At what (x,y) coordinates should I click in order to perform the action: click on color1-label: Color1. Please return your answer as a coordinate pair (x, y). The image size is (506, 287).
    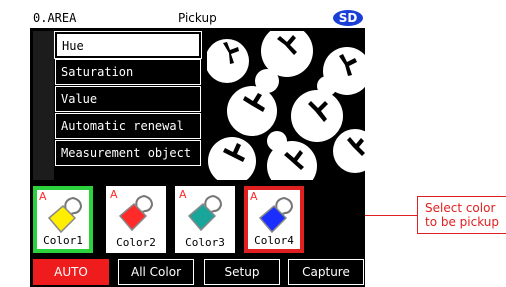
    Looking at the image, I should click on (63, 240).